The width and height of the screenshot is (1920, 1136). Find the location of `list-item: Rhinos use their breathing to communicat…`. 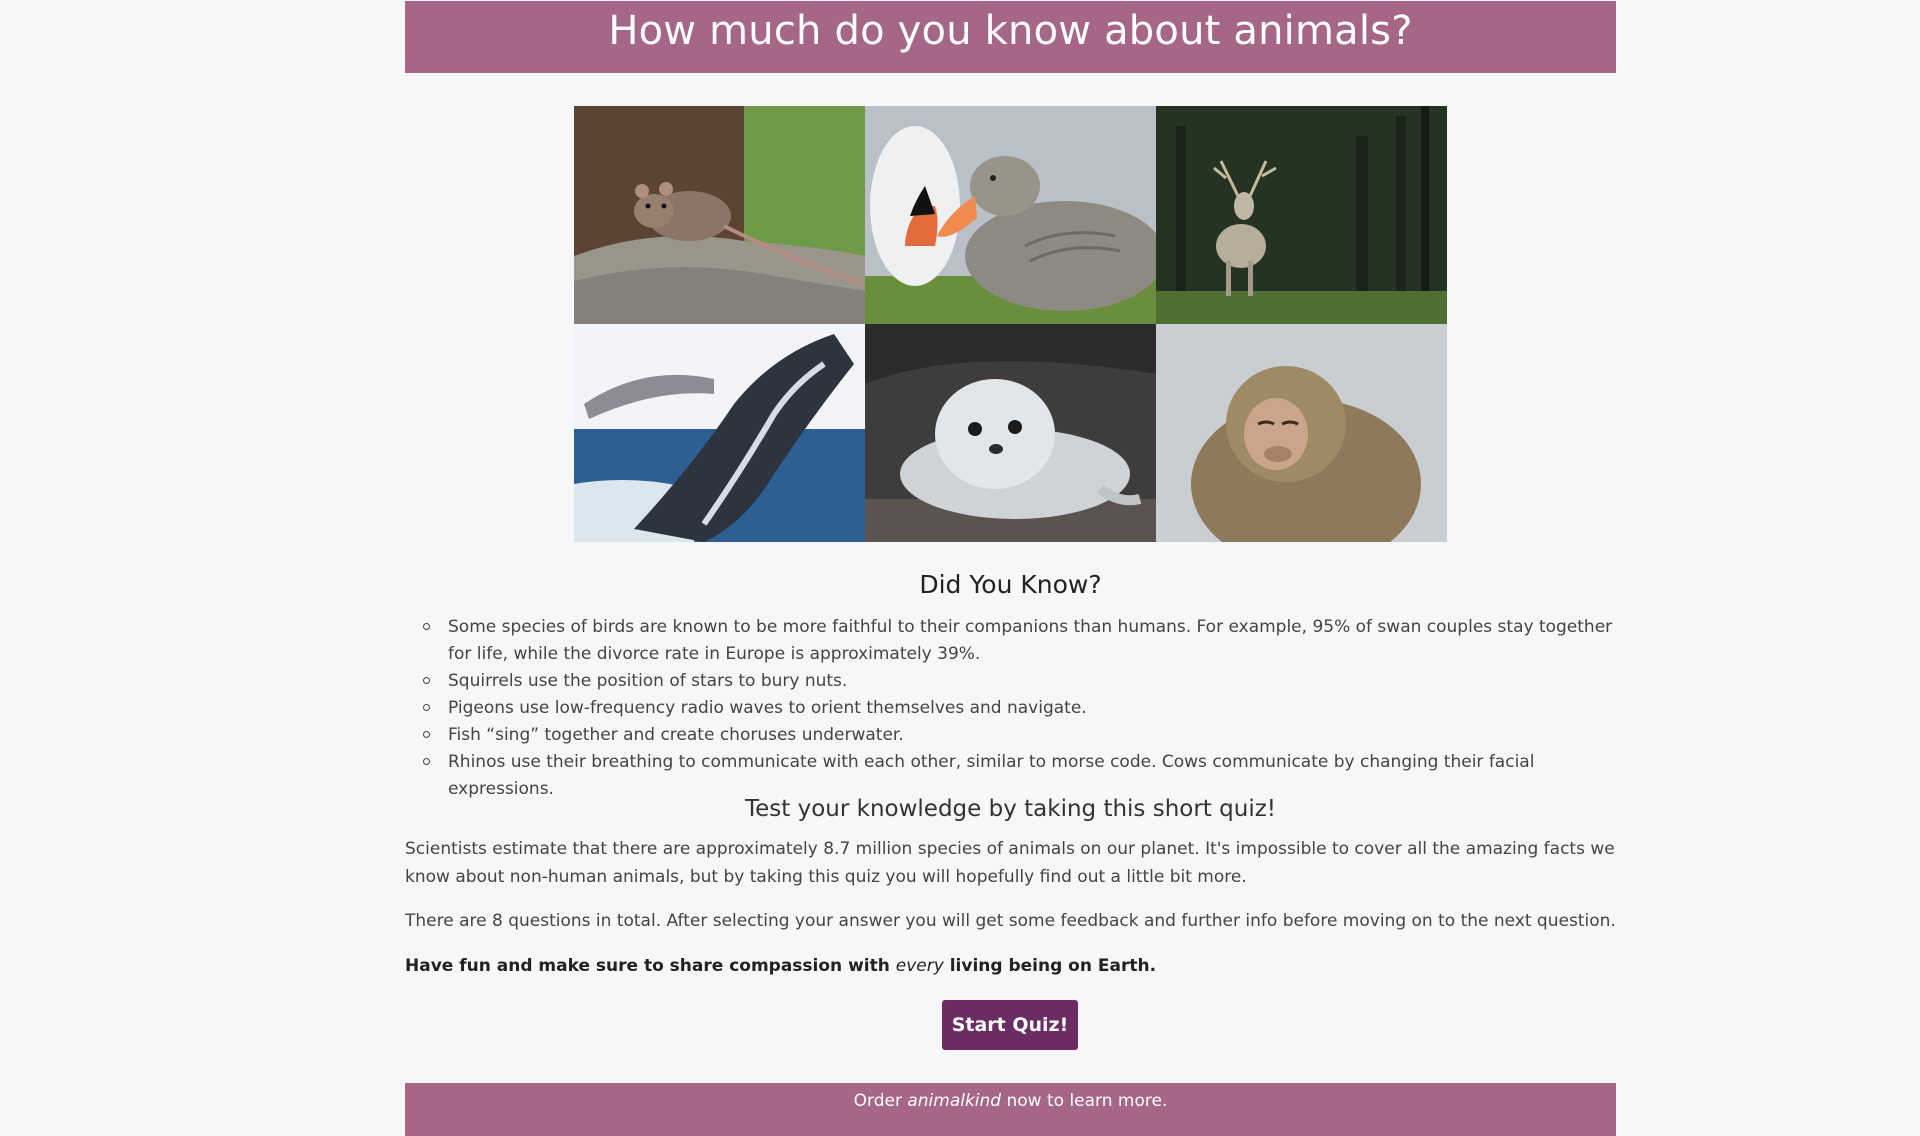

list-item: Rhinos use their breathing to communicat… is located at coordinates (1019, 776).